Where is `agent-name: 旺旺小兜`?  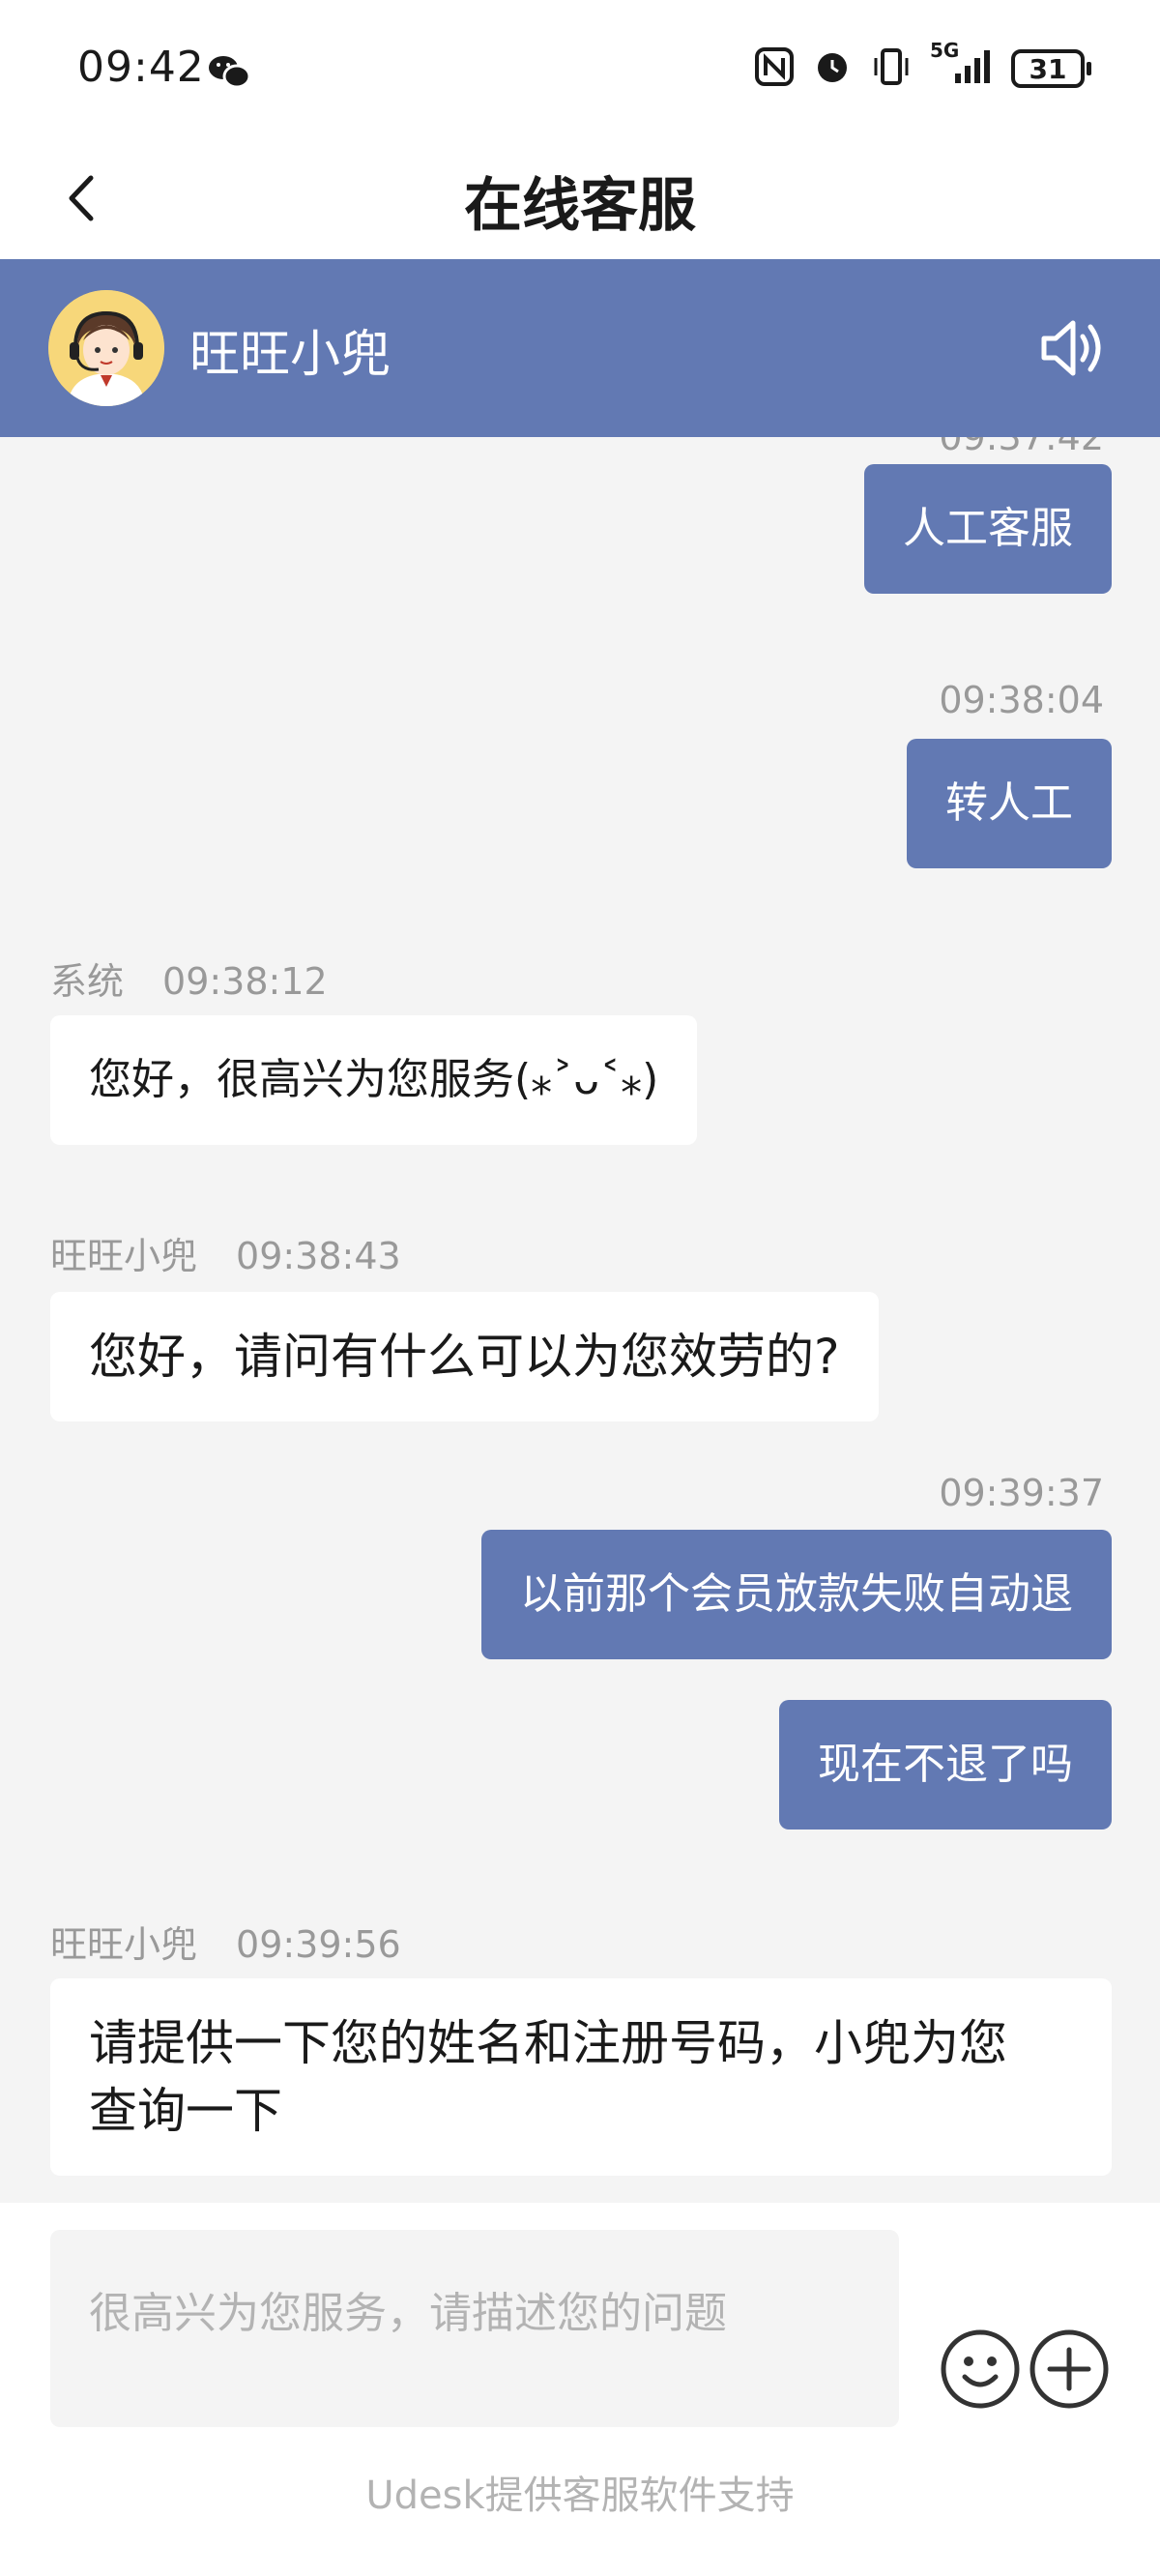
agent-name: 旺旺小兜 is located at coordinates (290, 355).